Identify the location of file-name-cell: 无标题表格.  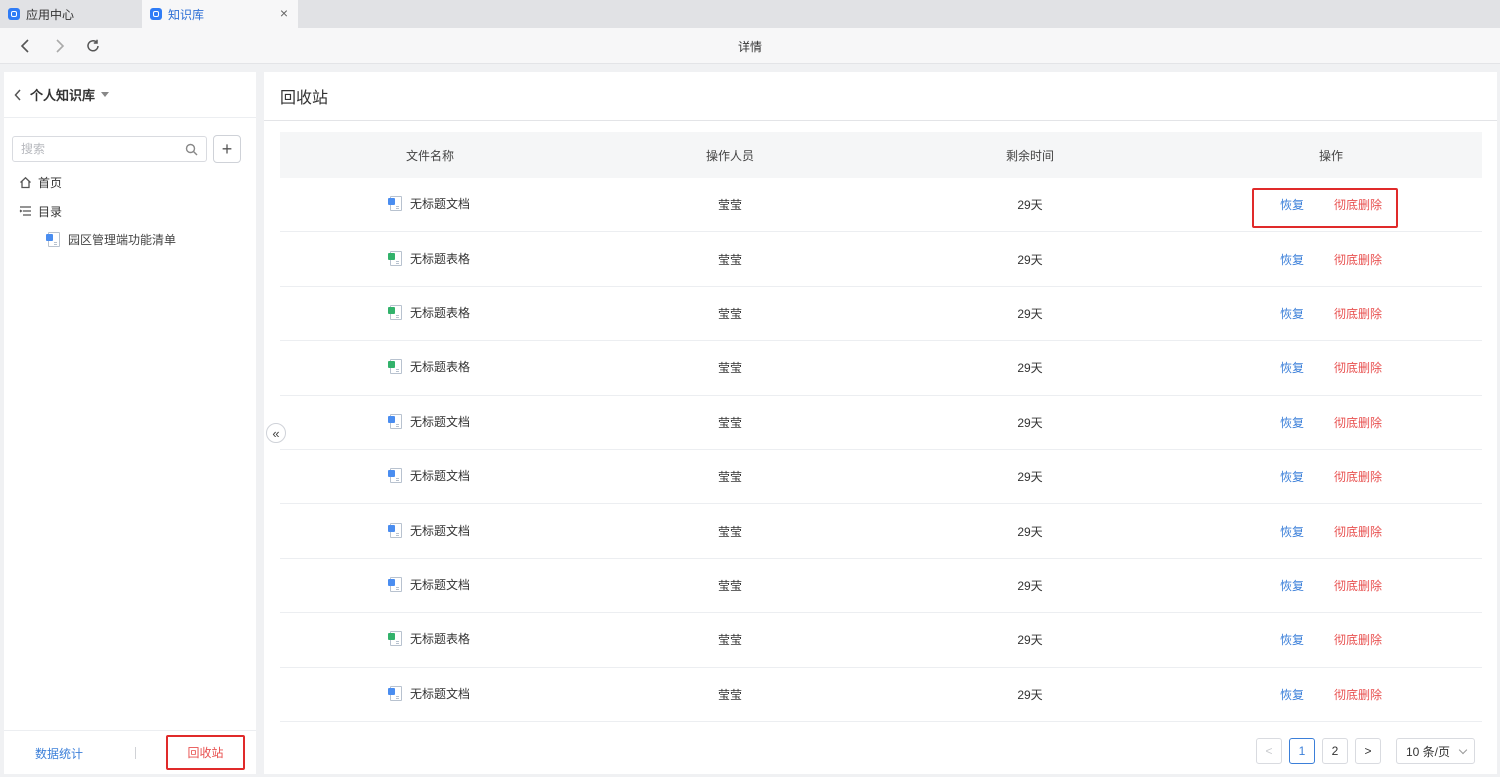
(430, 639).